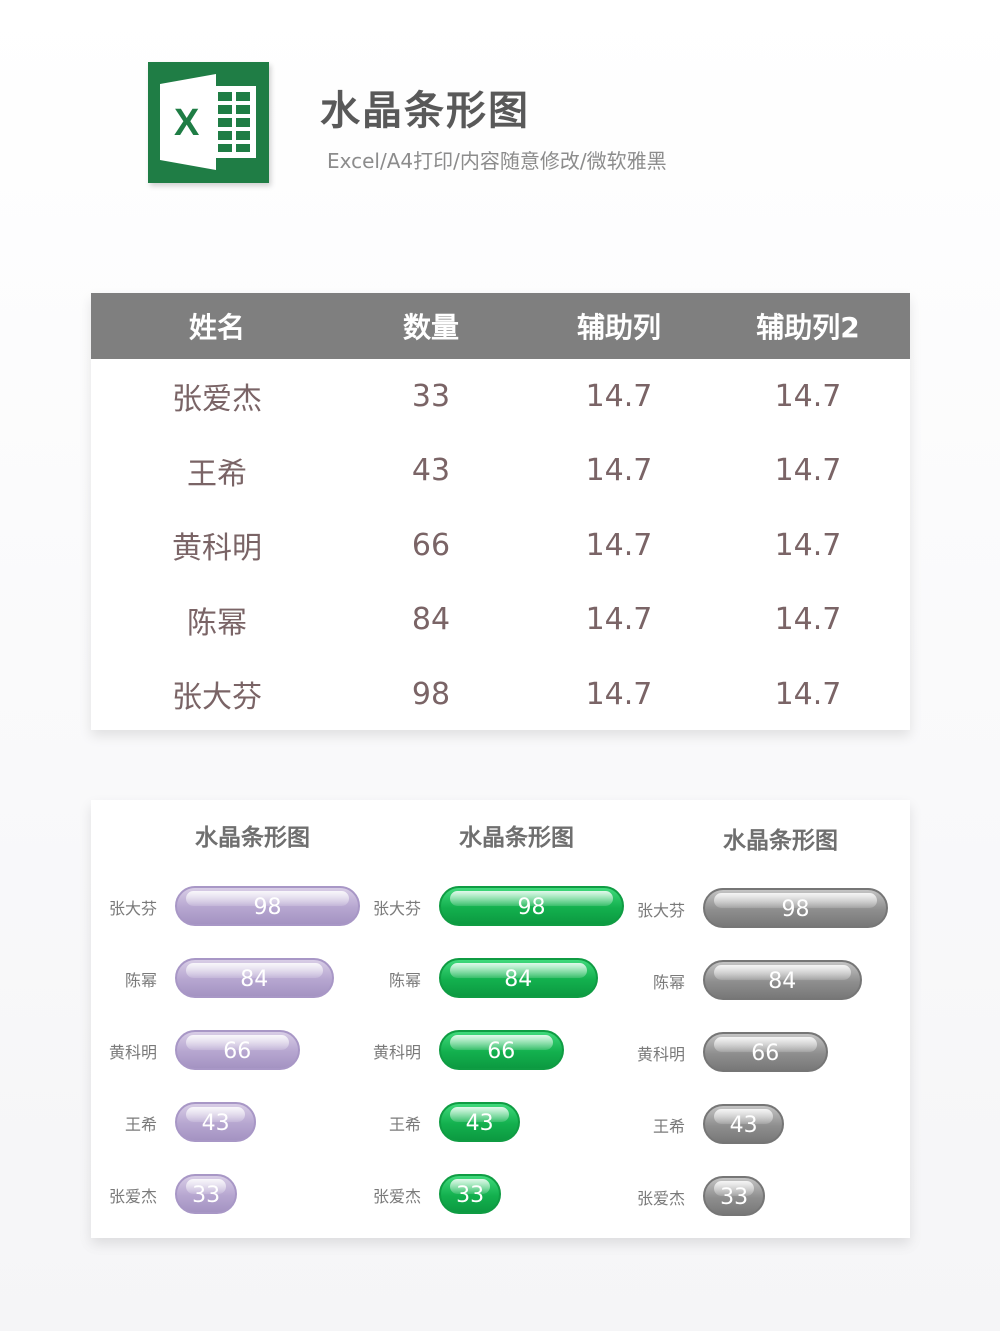 Image resolution: width=1000 pixels, height=1331 pixels. I want to click on table-row: 张大芬 98 14.7 14.7, so click(500, 694).